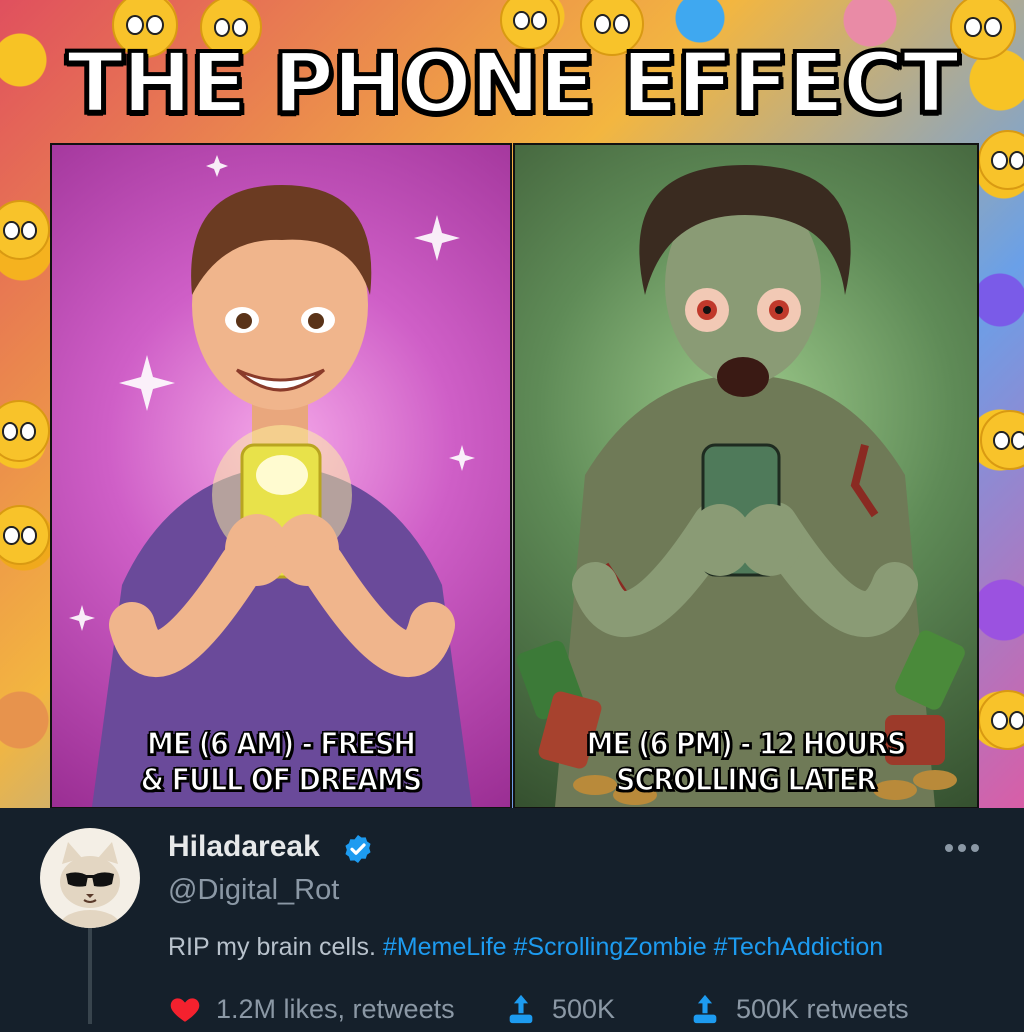  I want to click on heart-icon, so click(185, 1010).